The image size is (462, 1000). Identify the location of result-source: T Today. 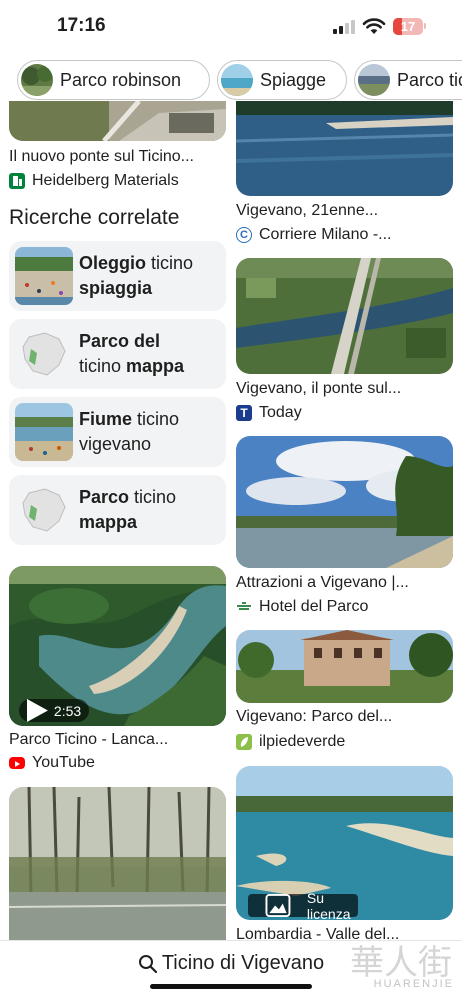
(269, 413).